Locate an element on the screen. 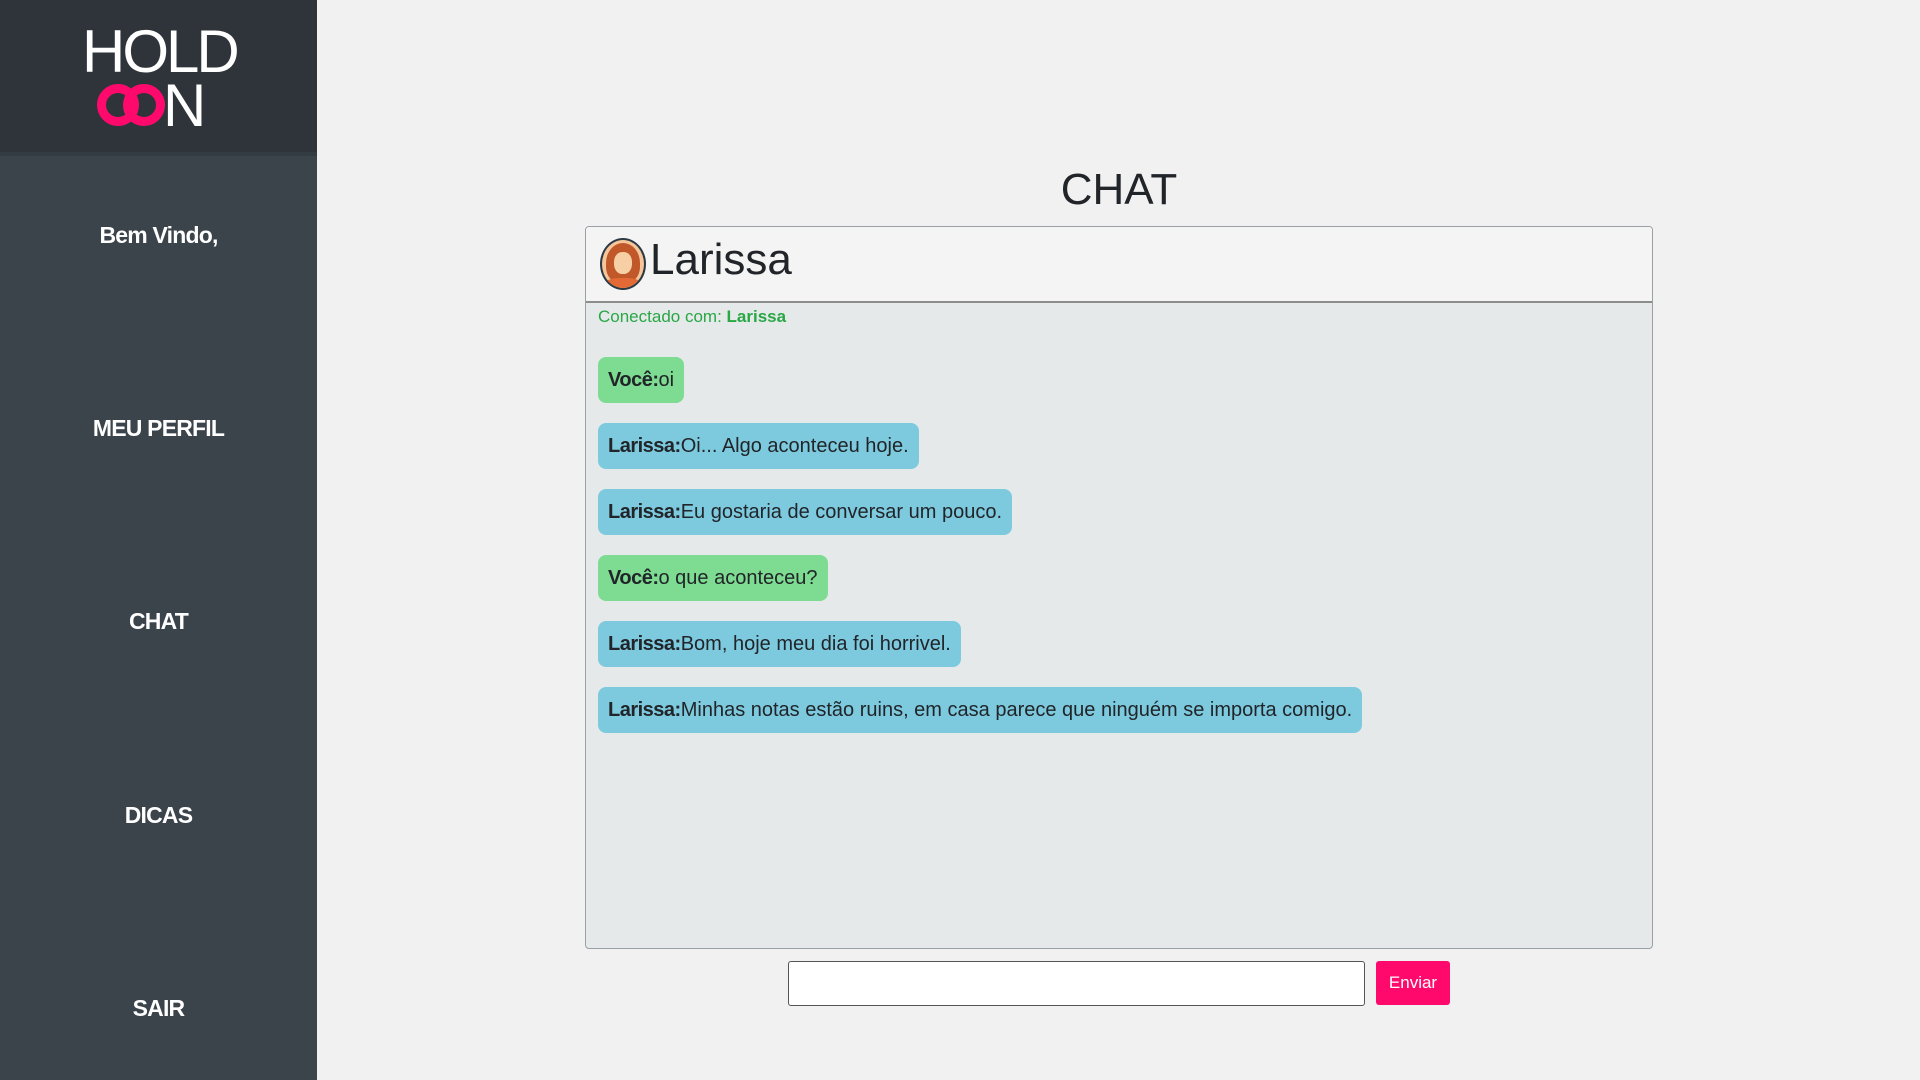  message-text: o que aconteceu? is located at coordinates (738, 578).